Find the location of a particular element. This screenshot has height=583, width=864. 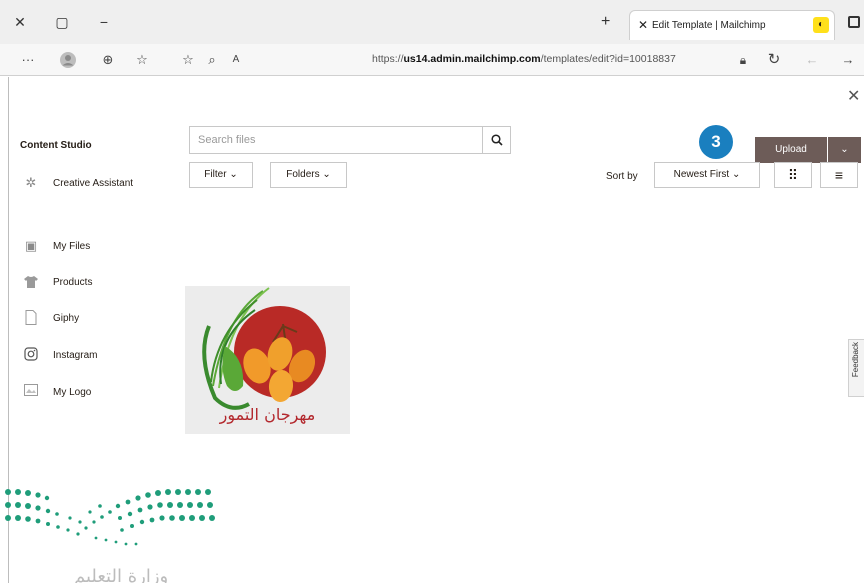

search-input is located at coordinates (336, 140).